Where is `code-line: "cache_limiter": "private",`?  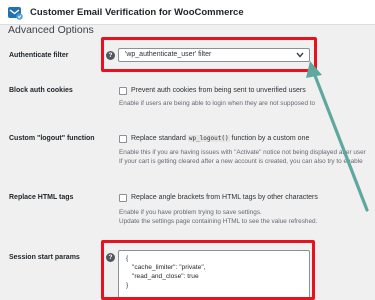
code-line: "cache_limiter": "private", is located at coordinates (169, 267).